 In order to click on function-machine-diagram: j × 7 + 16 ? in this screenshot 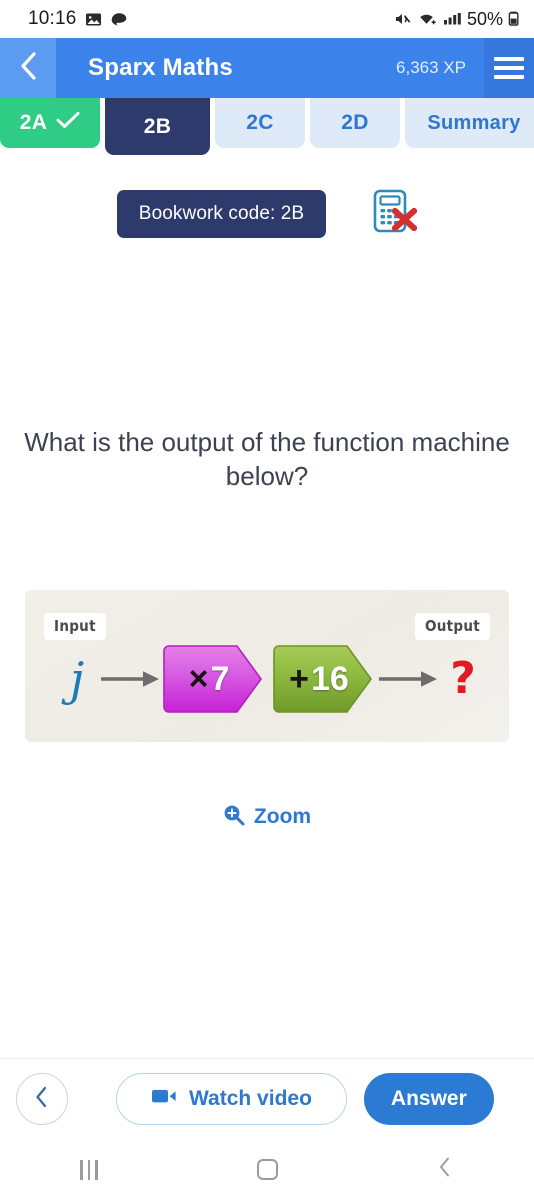, I will do `click(267, 679)`.